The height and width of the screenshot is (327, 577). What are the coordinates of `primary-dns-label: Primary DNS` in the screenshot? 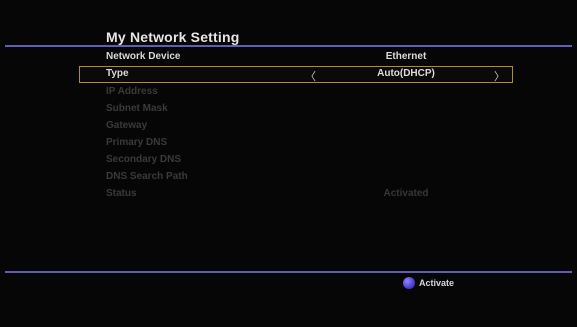 It's located at (137, 142).